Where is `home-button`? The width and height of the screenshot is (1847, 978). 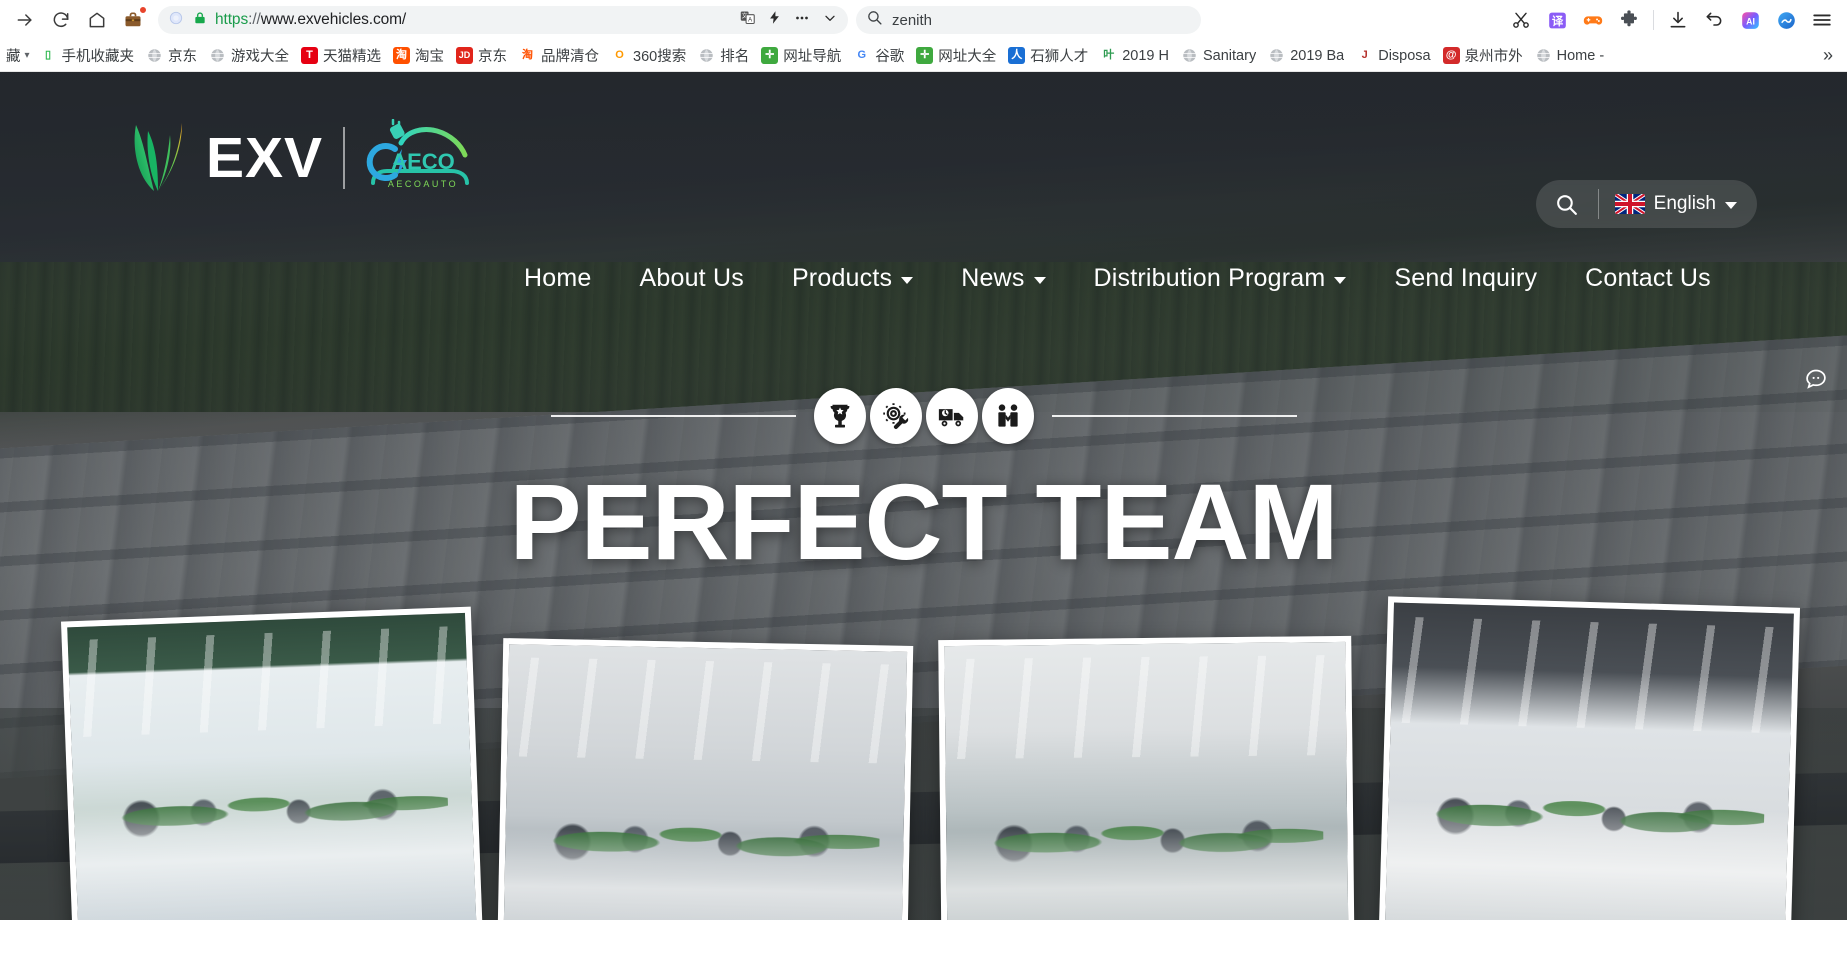 home-button is located at coordinates (97, 20).